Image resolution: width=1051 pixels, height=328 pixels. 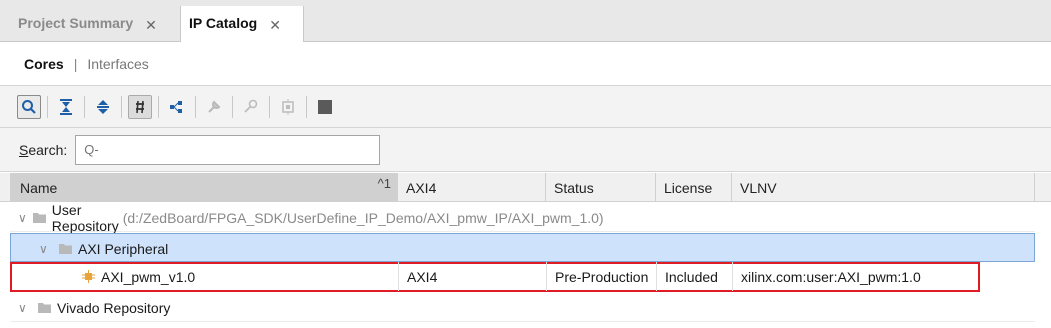 What do you see at coordinates (76, 23) in the screenshot?
I see `tab-label: Project Summary` at bounding box center [76, 23].